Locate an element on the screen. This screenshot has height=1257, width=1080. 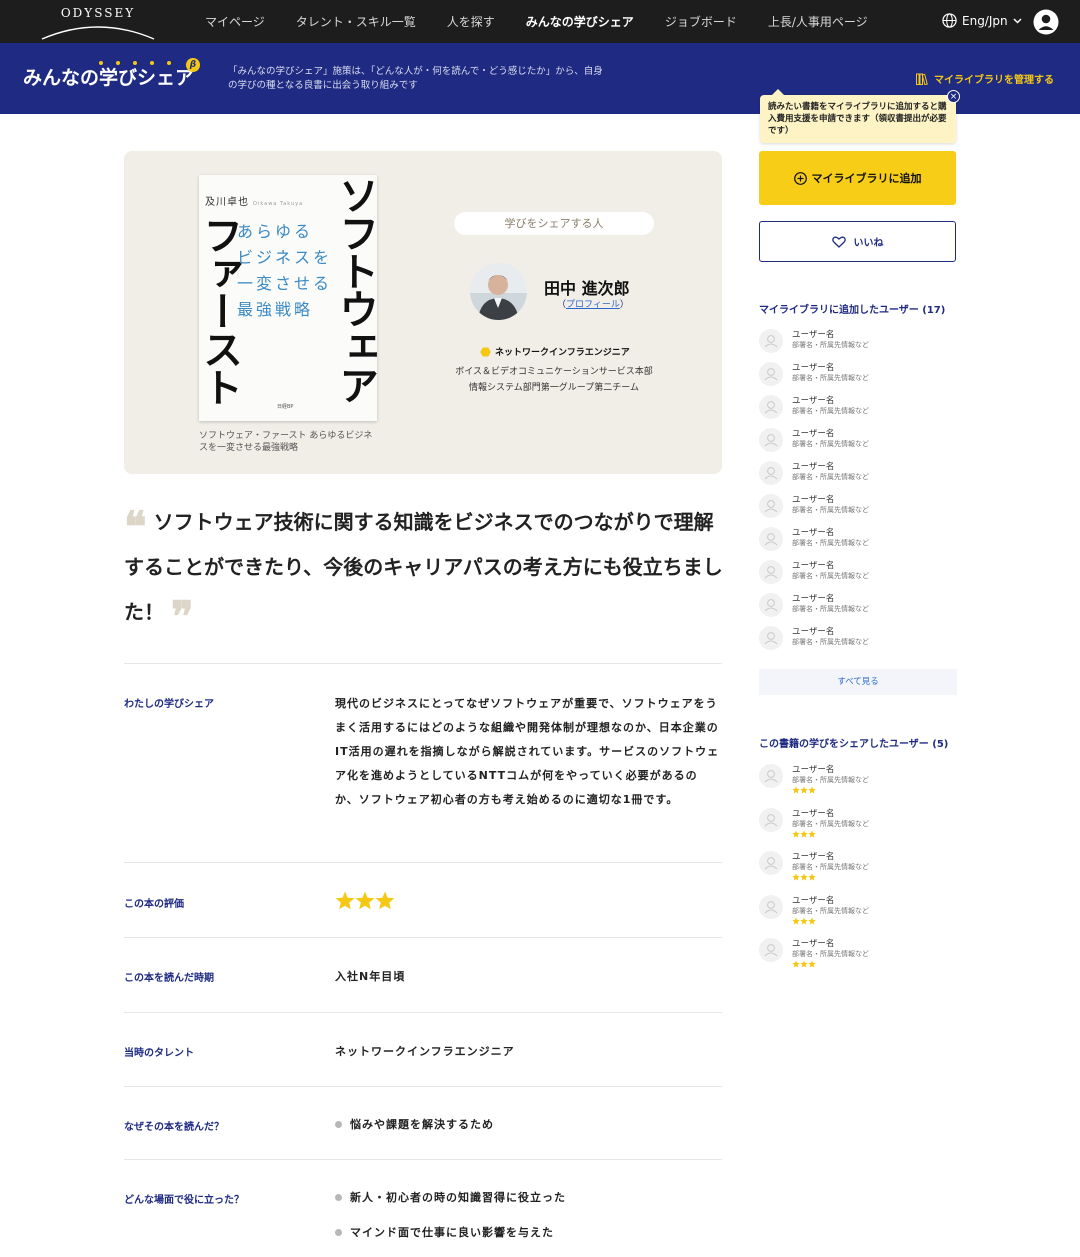
add-to-library-button: マイライブラリに追加 is located at coordinates (857, 178).